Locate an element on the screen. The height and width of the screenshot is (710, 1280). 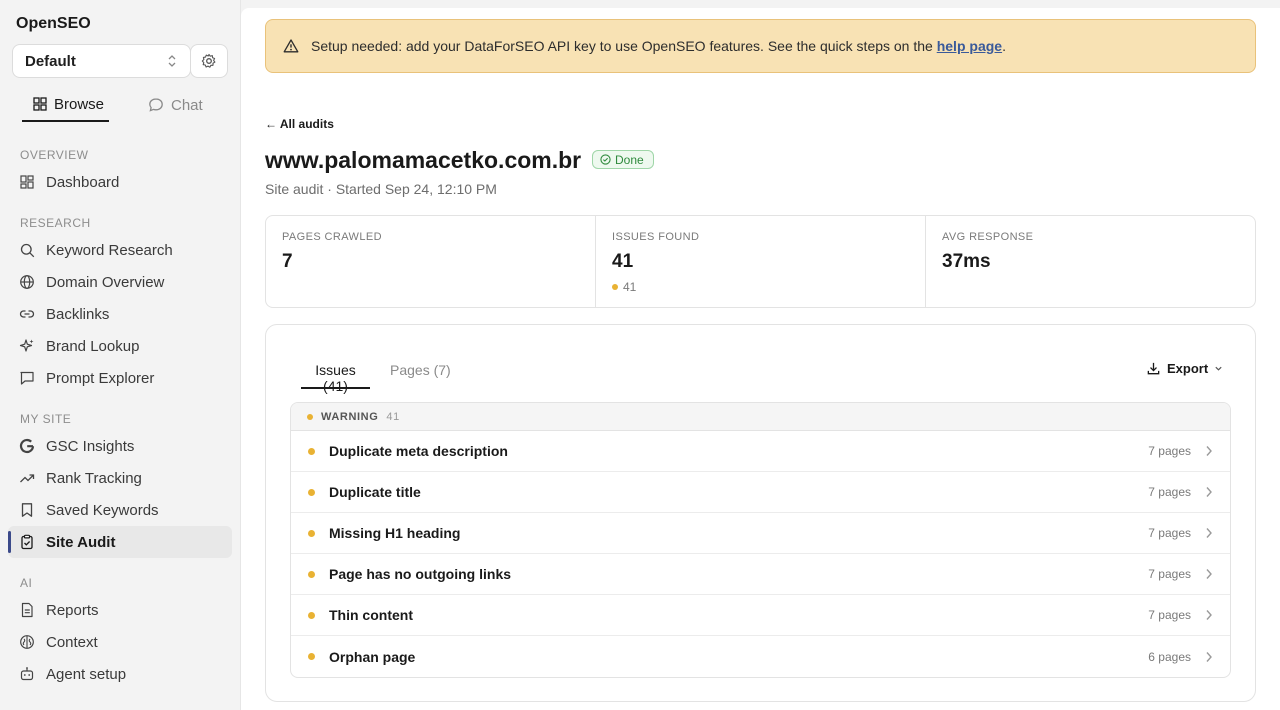
google-icon is located at coordinates (27, 446).